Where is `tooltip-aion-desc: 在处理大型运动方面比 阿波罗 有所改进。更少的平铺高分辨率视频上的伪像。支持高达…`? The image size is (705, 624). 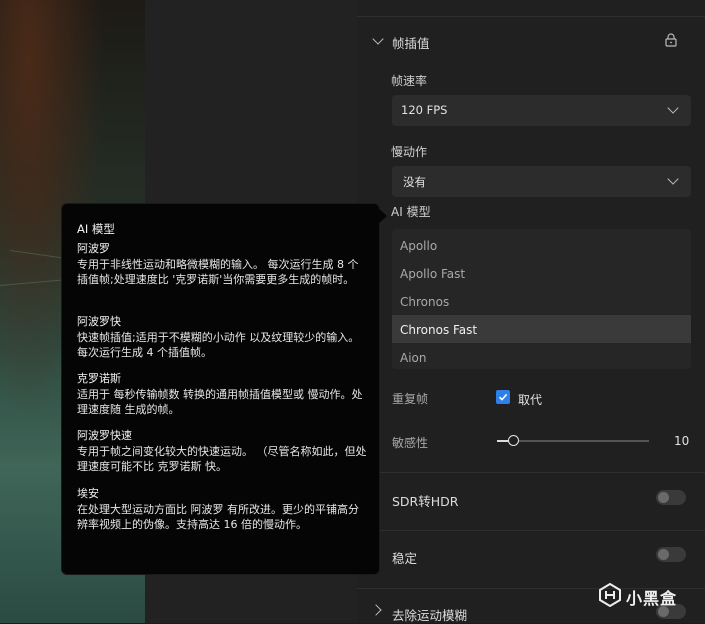
tooltip-aion-desc: 在处理大型运动方面比 阿波罗 有所改进。更少的平铺高分辨率视频上的伪像。支持高达… is located at coordinates (218, 517).